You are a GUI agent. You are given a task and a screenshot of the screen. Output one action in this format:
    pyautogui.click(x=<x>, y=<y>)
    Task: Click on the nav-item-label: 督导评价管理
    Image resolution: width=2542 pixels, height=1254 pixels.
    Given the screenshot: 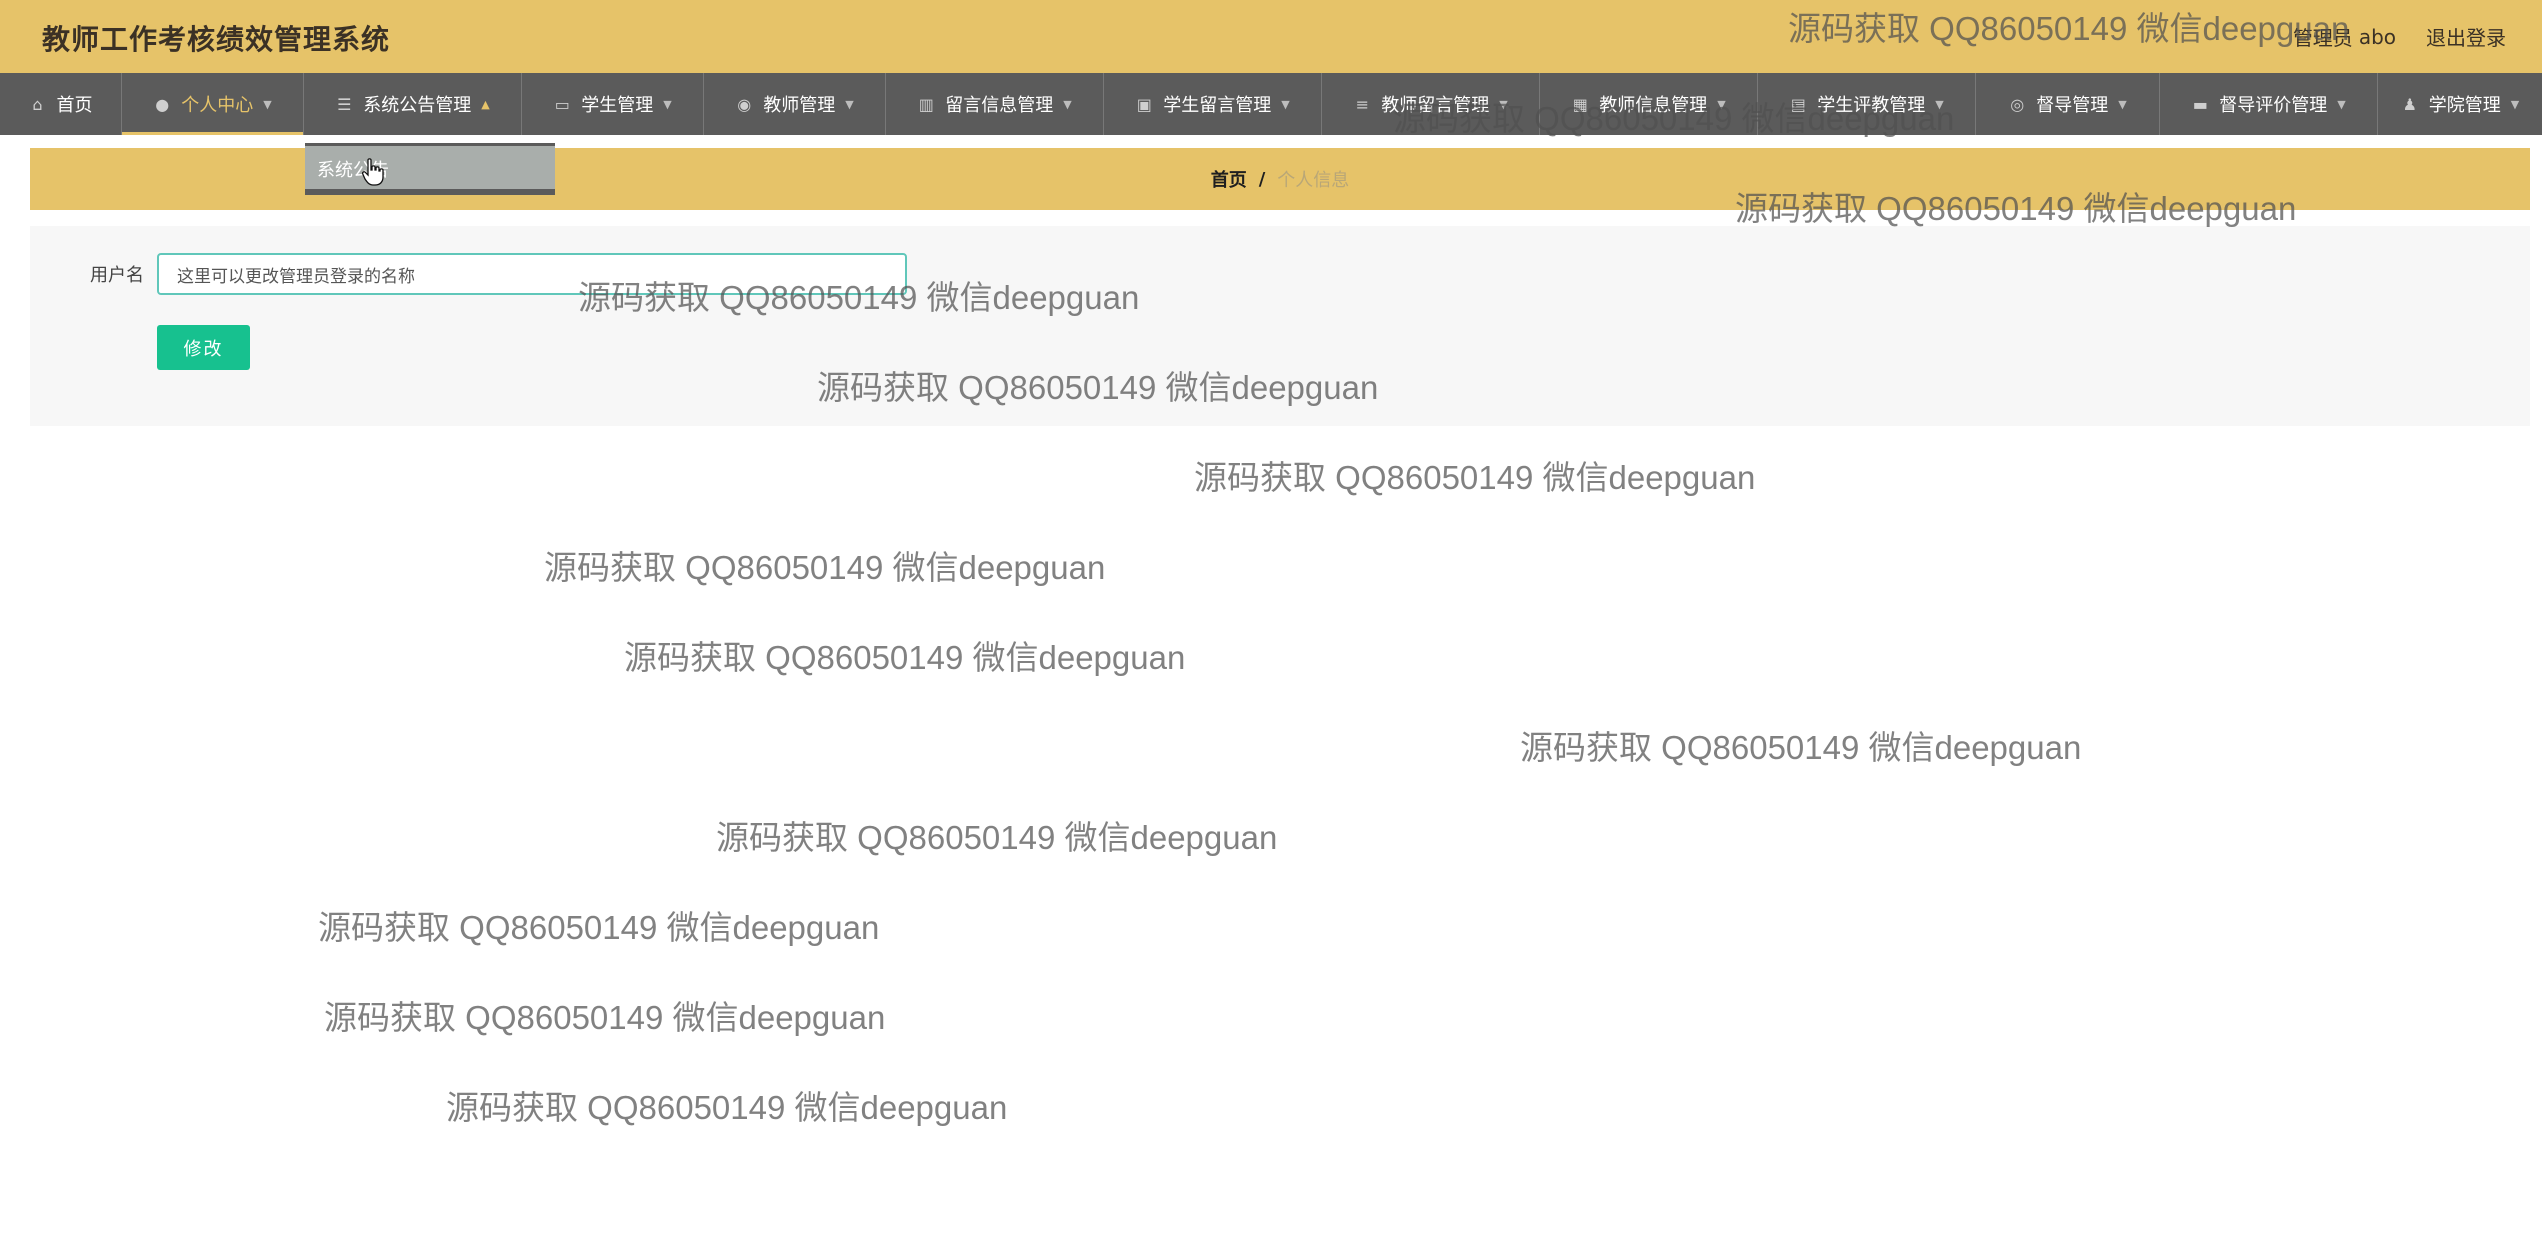 What is the action you would take?
    pyautogui.click(x=2273, y=105)
    